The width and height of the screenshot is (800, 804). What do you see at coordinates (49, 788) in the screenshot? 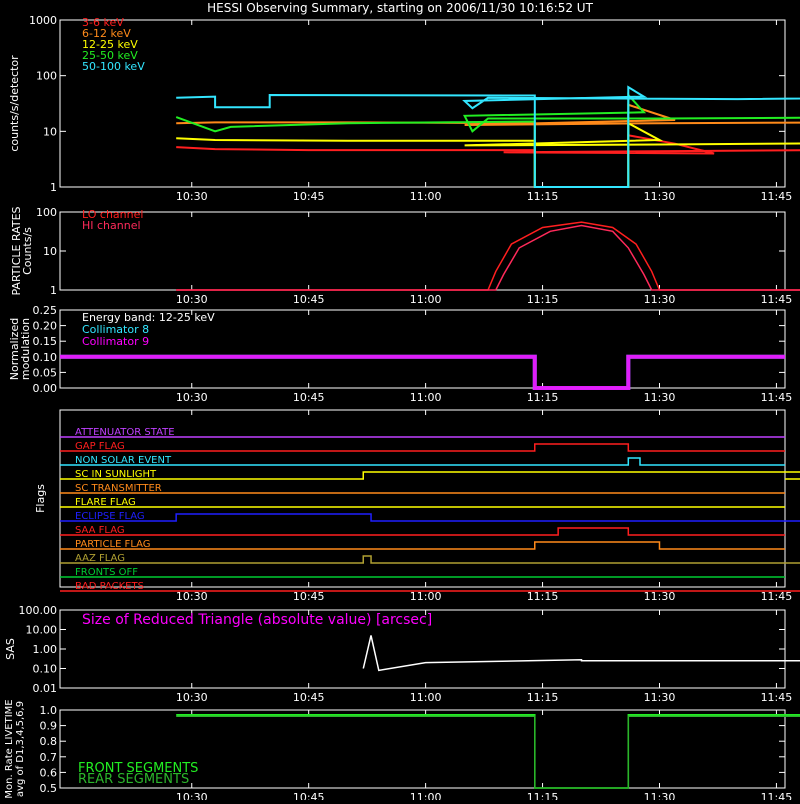
I see `y-tick-label: 0.5` at bounding box center [49, 788].